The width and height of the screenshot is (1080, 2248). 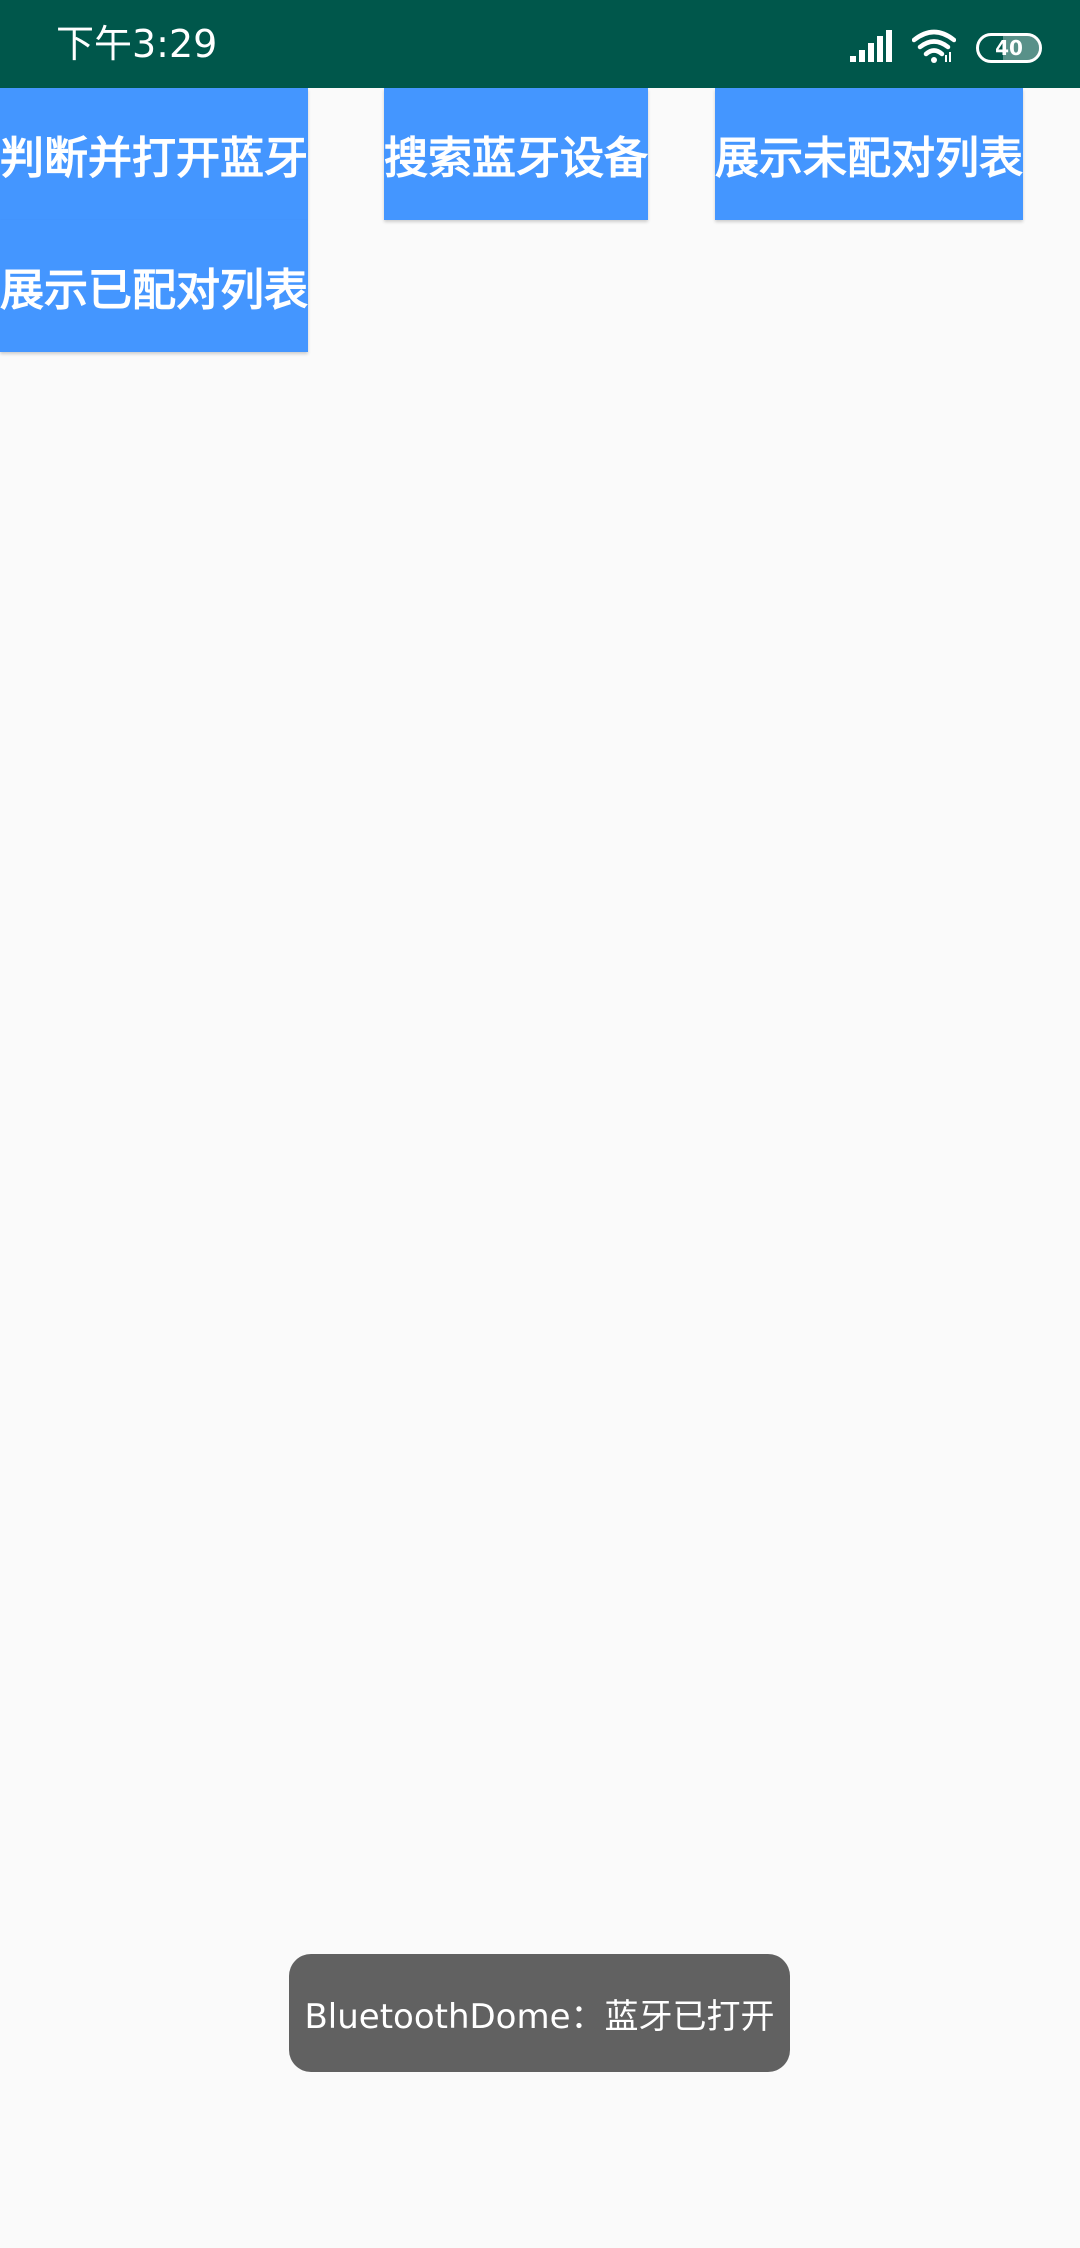 I want to click on toast-message: BluetoothDome：蓝牙已打开, so click(x=539, y=2013).